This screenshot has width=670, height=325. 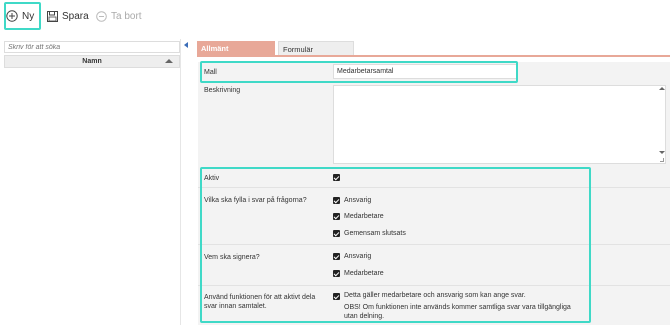 What do you see at coordinates (215, 48) in the screenshot?
I see `tab-label: Allmänt` at bounding box center [215, 48].